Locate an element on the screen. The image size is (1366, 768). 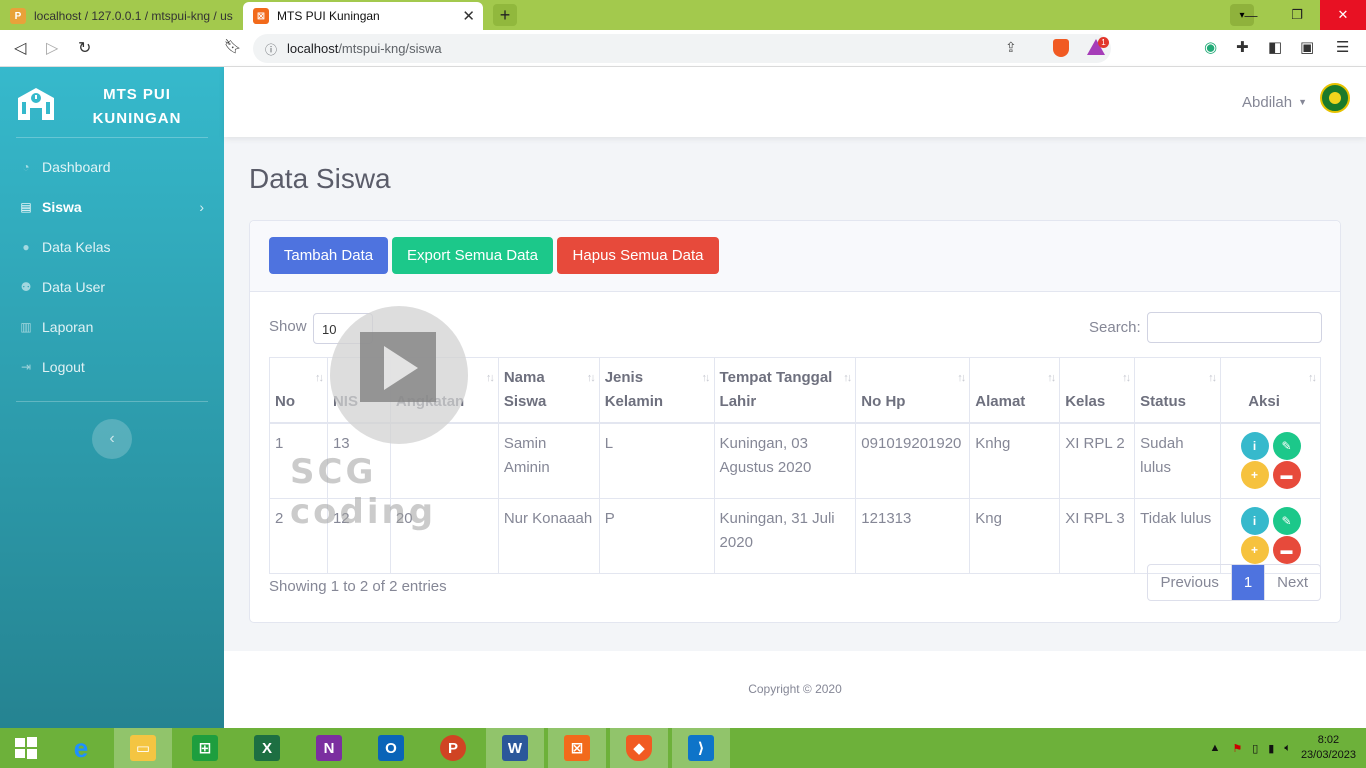
tab-mts-pui: ⊠ MTS PUI Kuningan ✕ is located at coordinates (363, 16).